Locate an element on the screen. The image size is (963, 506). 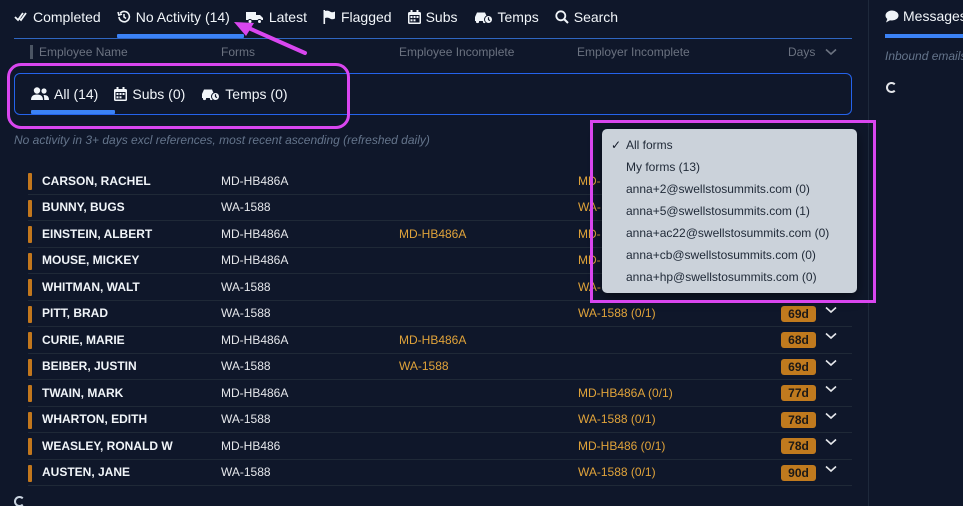
table-row: CURIE, MARIE MD-HB486A MD-HB486A 68d is located at coordinates (440, 340).